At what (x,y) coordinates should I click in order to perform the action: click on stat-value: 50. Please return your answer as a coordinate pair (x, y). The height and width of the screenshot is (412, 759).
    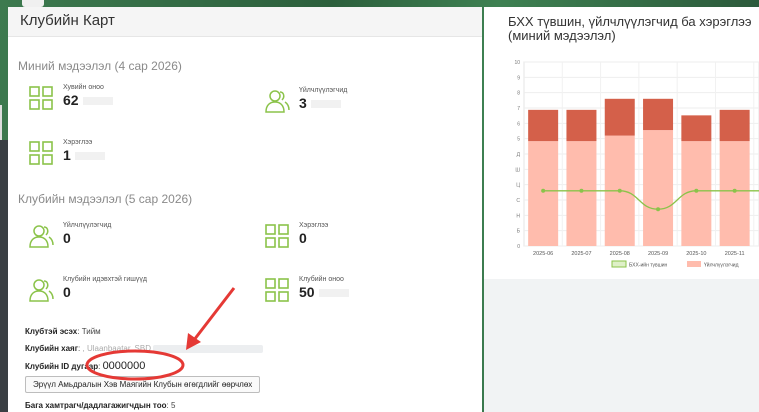
    Looking at the image, I should click on (307, 292).